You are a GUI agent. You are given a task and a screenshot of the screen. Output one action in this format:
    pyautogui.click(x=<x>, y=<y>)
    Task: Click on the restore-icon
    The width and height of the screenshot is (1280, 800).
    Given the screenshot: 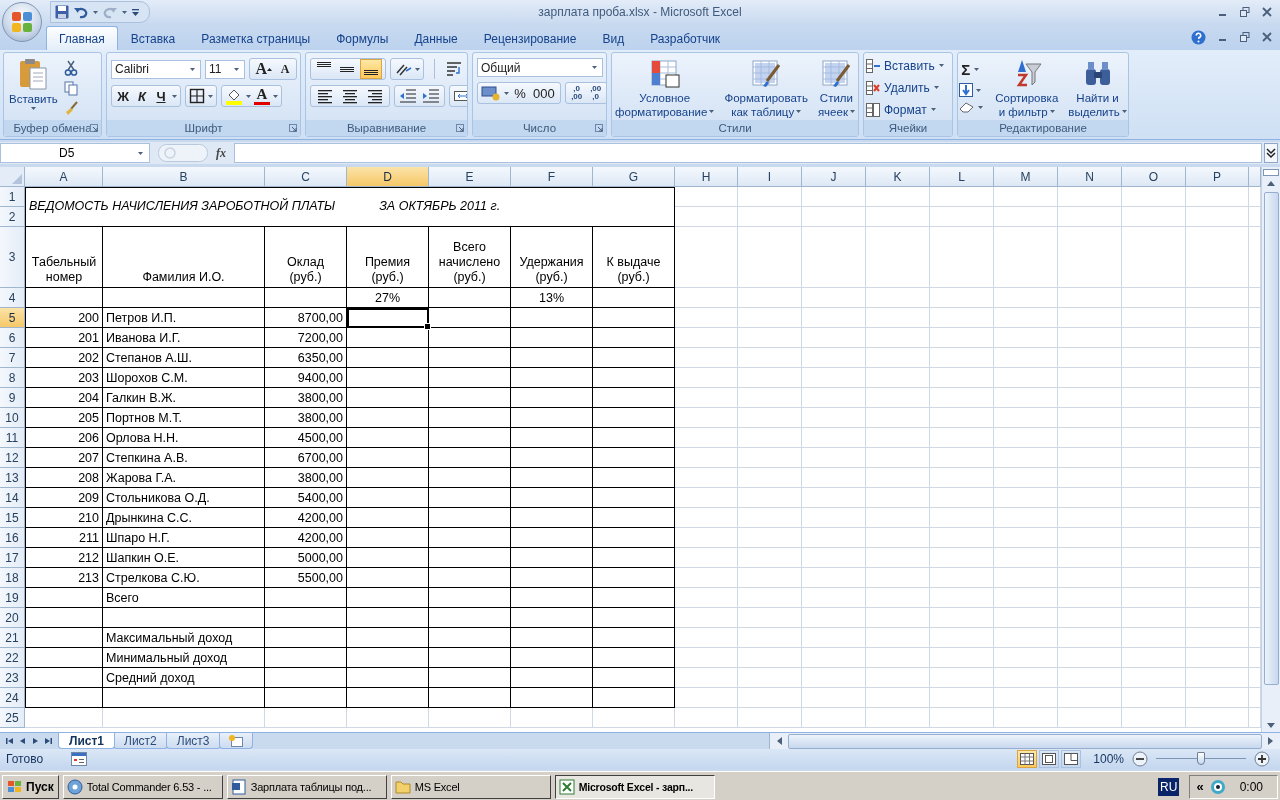 What is the action you would take?
    pyautogui.click(x=1245, y=37)
    